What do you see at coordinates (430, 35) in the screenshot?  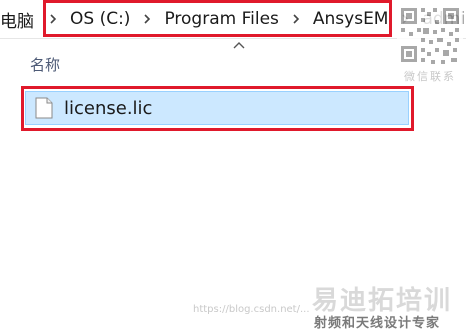 I see `qr-code-image` at bounding box center [430, 35].